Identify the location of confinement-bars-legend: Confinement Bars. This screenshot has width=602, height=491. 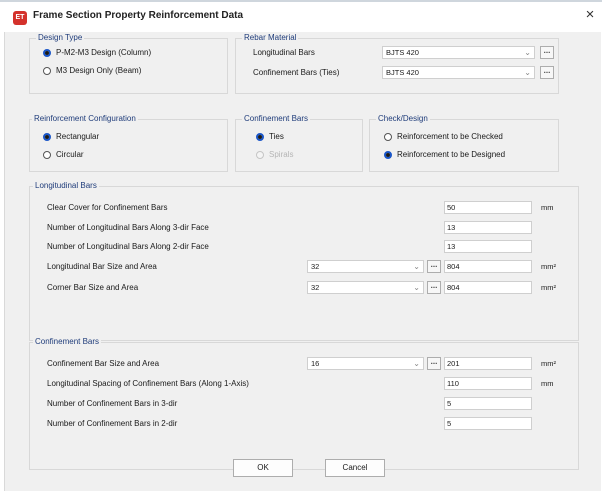
(67, 341).